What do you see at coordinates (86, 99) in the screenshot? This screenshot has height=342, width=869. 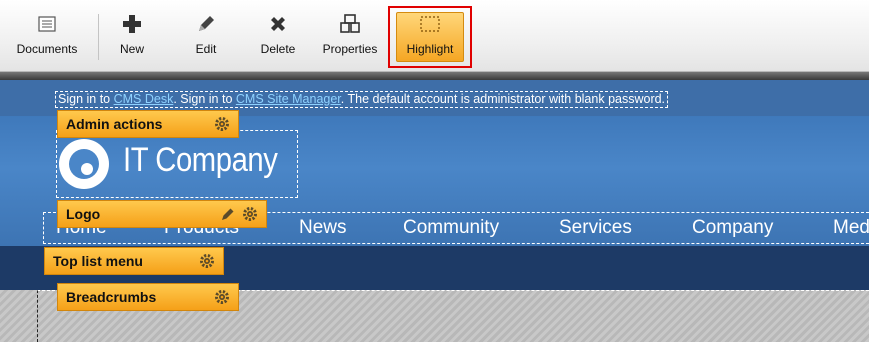 I see `signin-prefix: Sign in to` at bounding box center [86, 99].